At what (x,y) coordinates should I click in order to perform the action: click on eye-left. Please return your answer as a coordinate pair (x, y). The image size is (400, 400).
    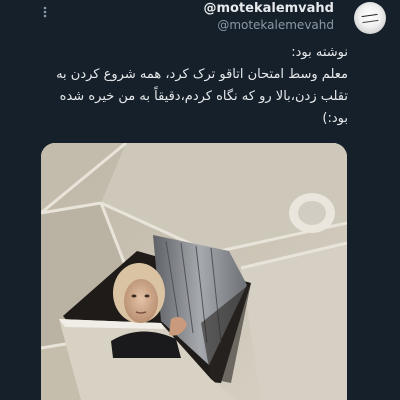
    Looking at the image, I should click on (134, 296).